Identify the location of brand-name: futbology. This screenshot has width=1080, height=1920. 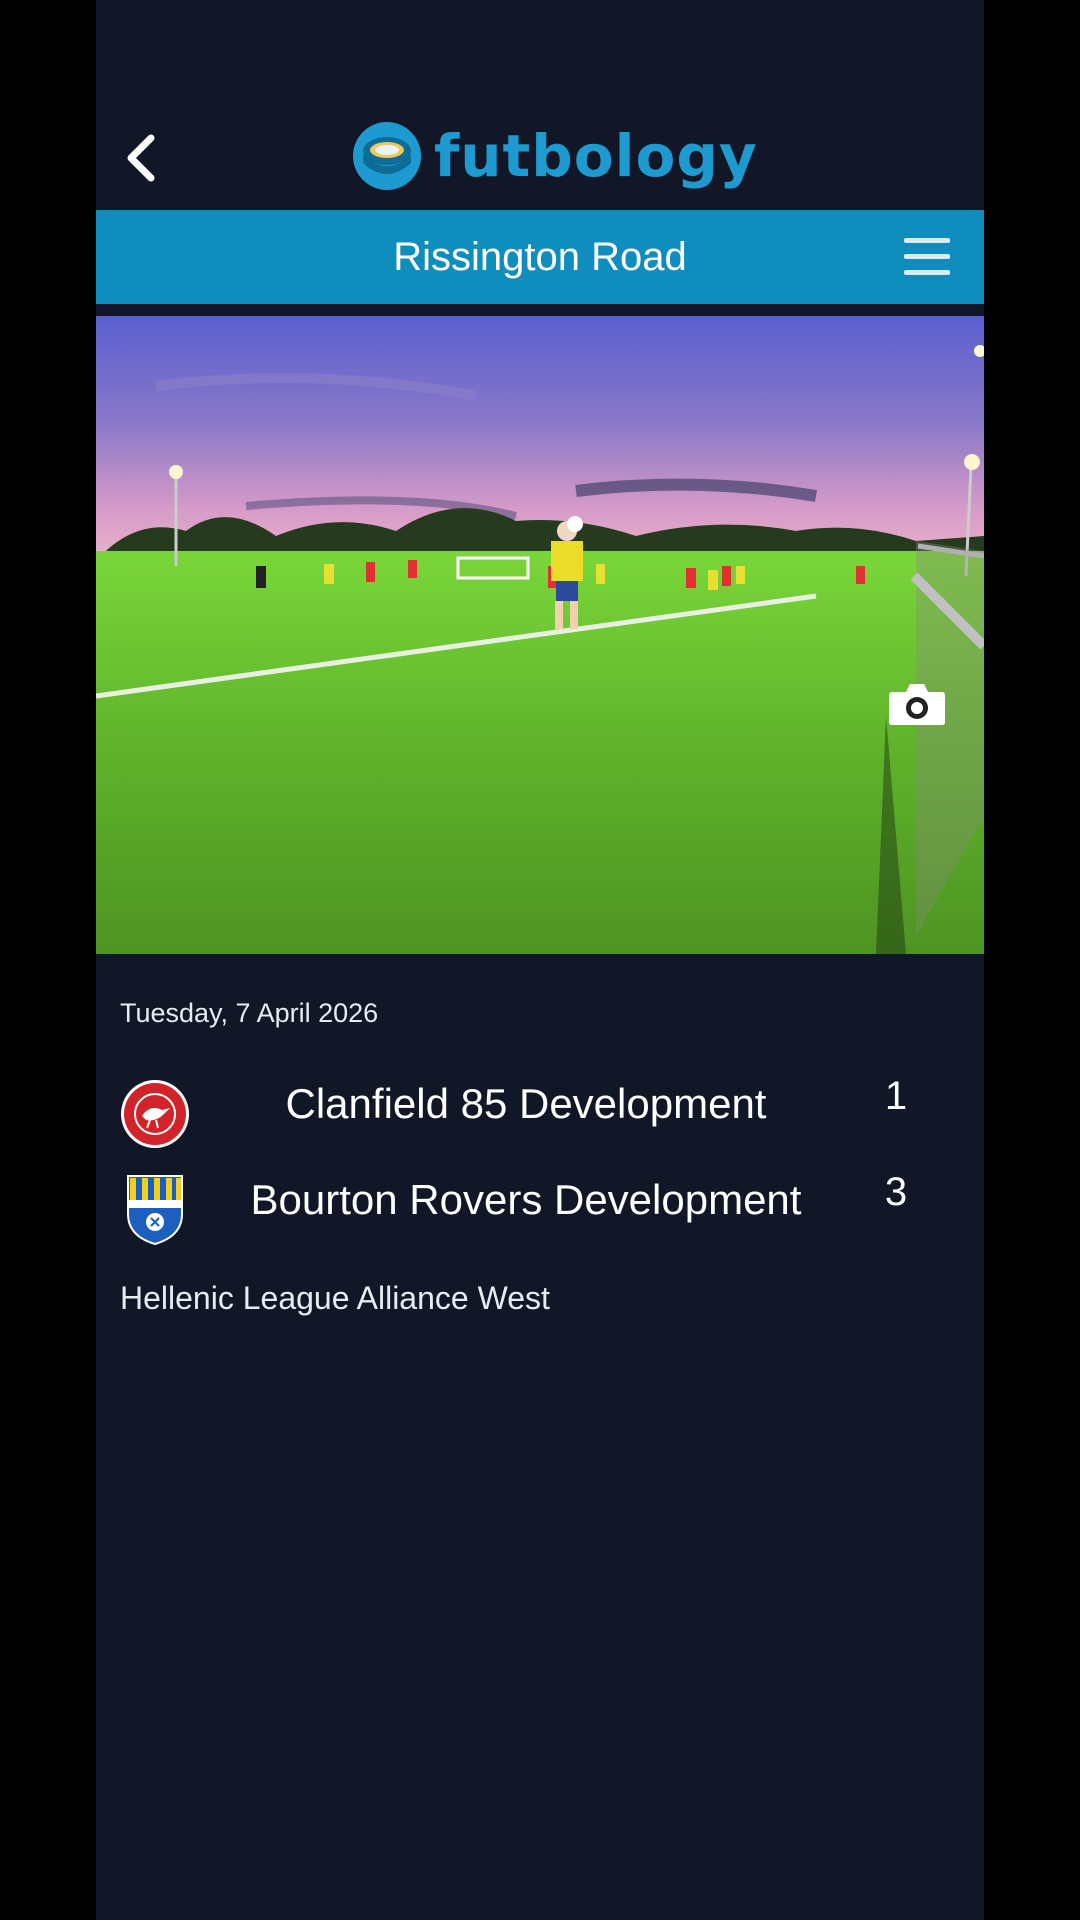
(596, 156).